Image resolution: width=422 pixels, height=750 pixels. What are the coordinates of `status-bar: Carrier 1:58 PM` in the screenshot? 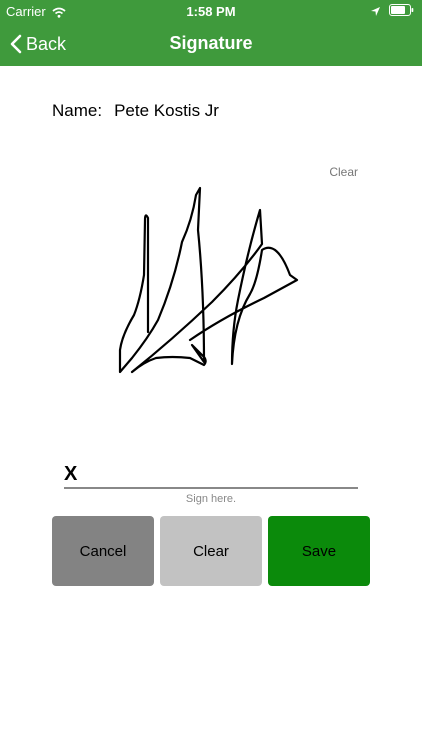 It's located at (211, 11).